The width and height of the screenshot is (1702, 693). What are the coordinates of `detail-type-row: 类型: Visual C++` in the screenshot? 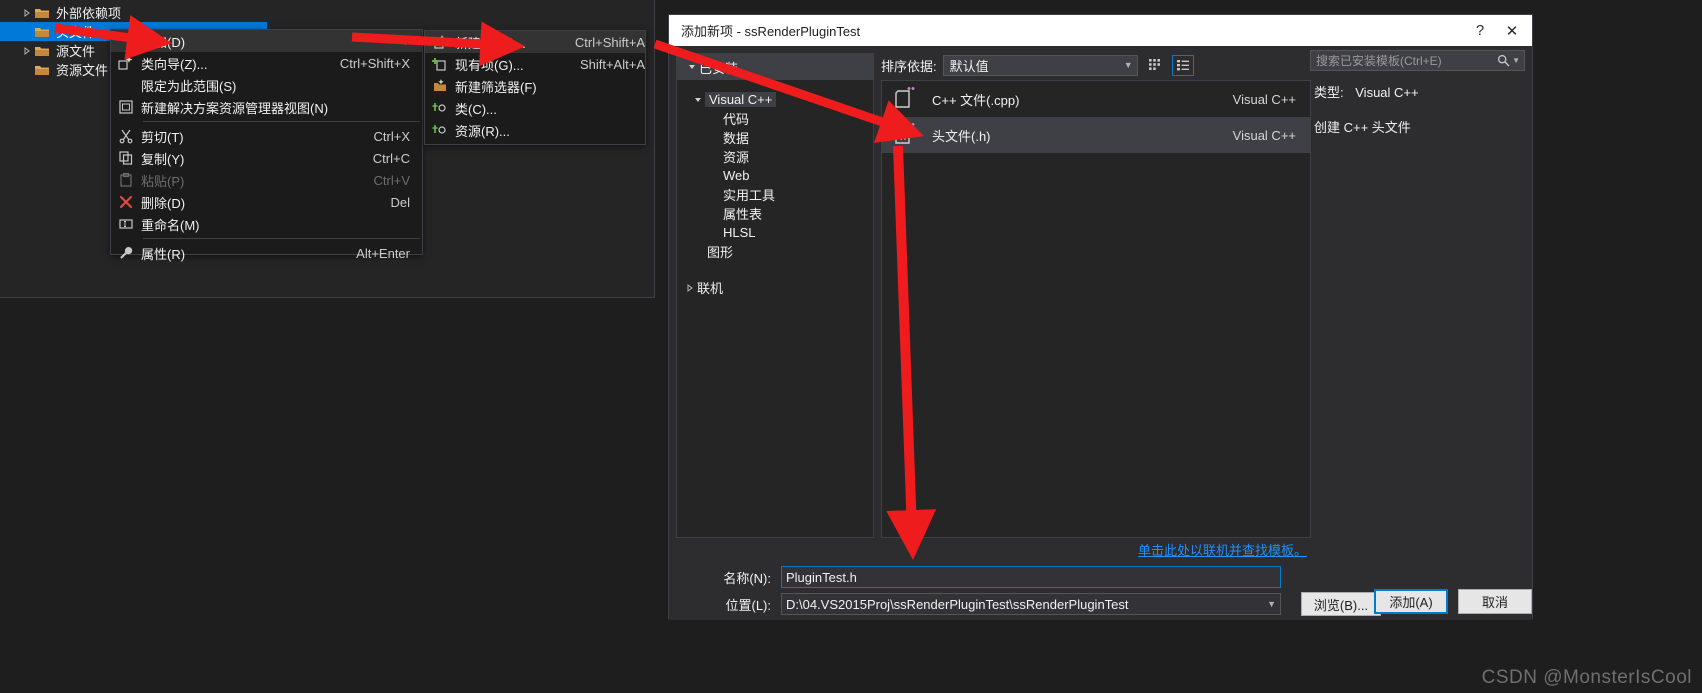 It's located at (1419, 91).